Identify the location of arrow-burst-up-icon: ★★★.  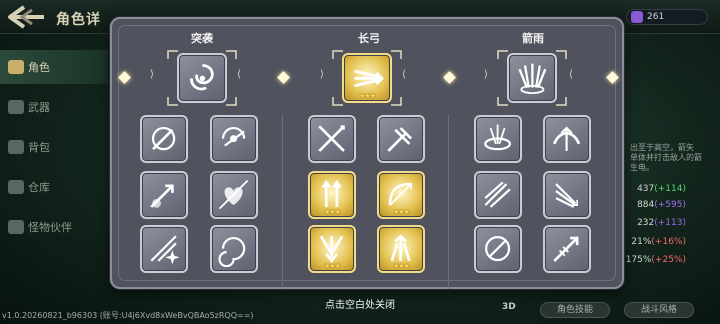
(401, 249).